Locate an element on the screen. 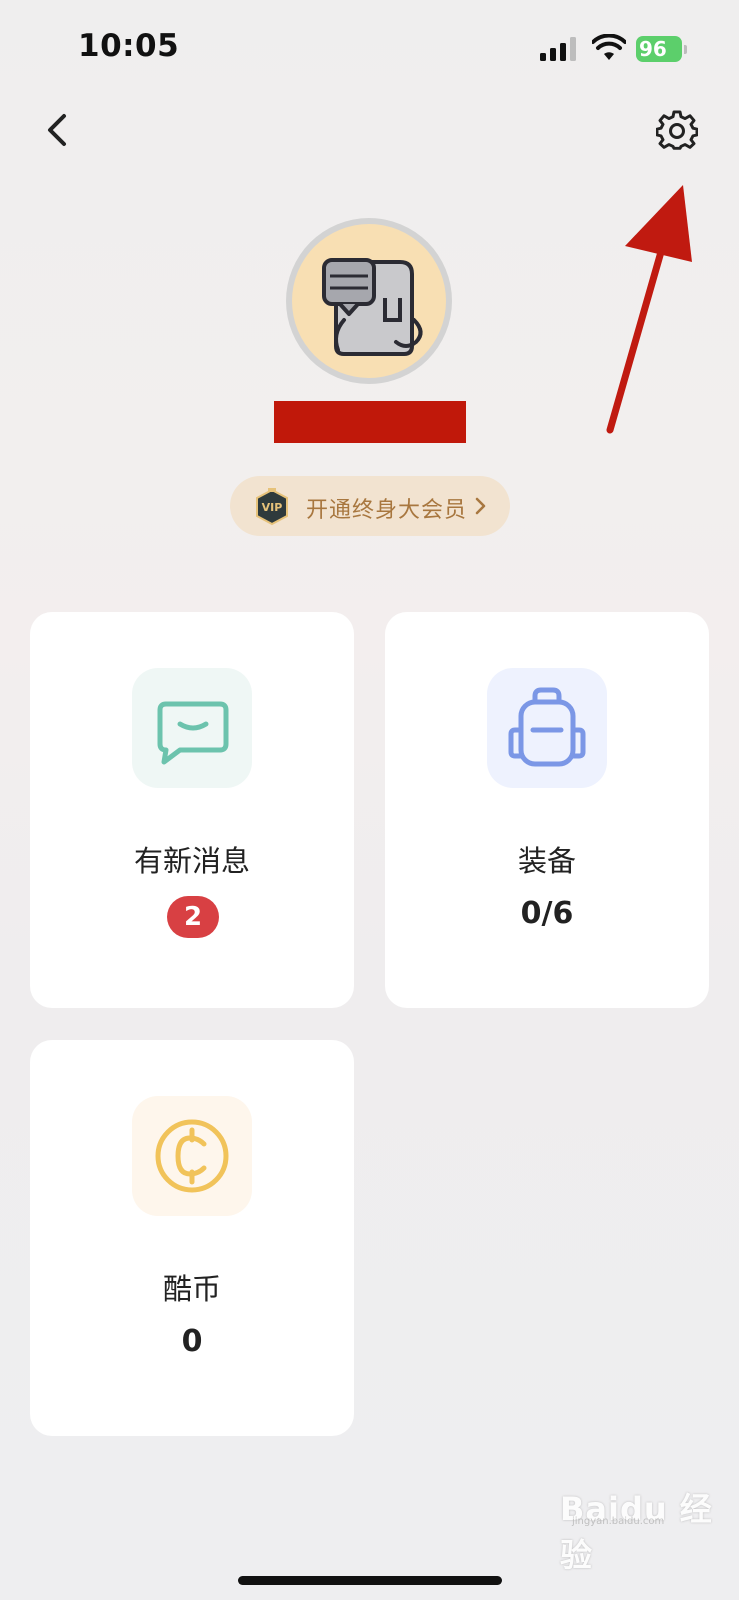 The image size is (739, 1600). battery-icon: 96 is located at coordinates (662, 49).